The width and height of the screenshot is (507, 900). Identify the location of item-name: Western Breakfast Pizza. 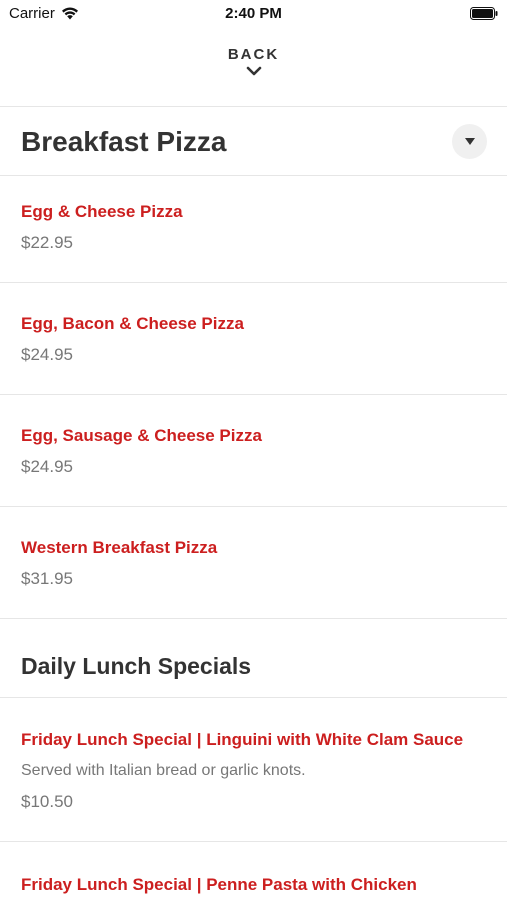
(119, 547).